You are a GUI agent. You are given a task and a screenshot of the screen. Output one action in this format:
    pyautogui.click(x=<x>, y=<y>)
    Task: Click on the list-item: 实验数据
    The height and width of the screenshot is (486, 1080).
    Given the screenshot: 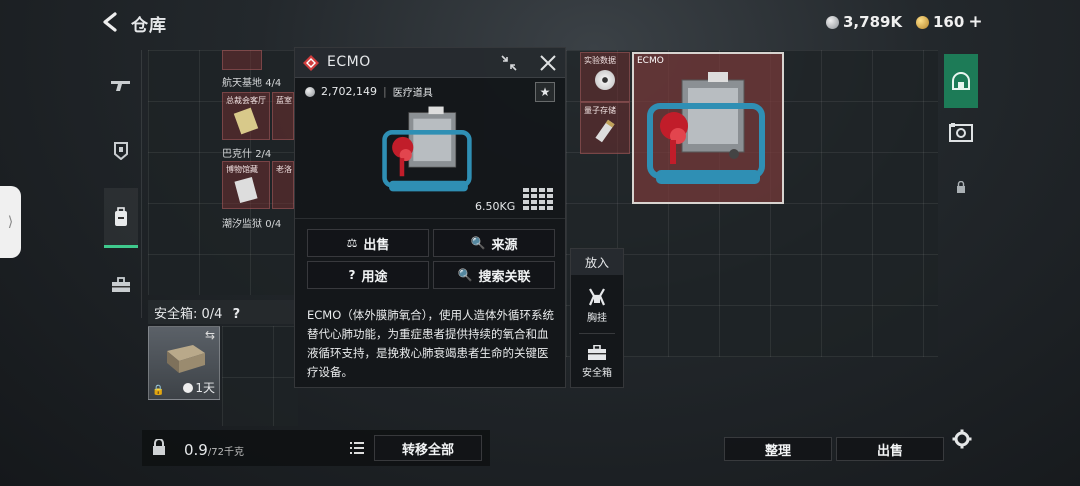 What is the action you would take?
    pyautogui.click(x=605, y=77)
    